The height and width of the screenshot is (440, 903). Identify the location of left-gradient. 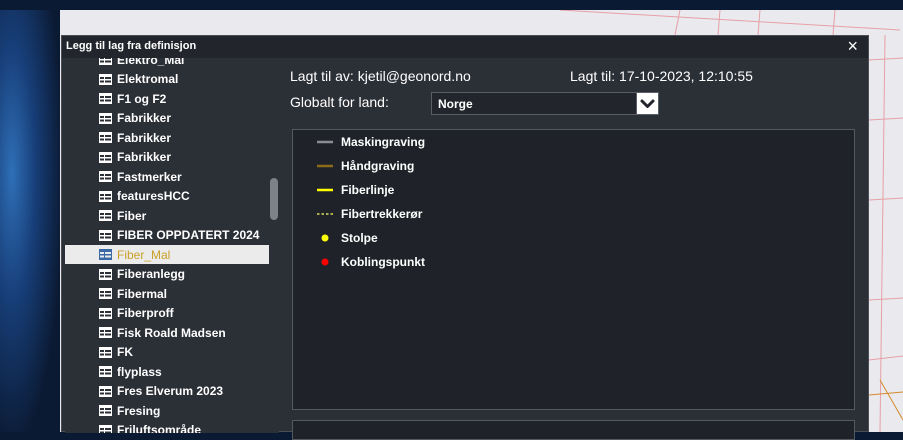
(30, 216).